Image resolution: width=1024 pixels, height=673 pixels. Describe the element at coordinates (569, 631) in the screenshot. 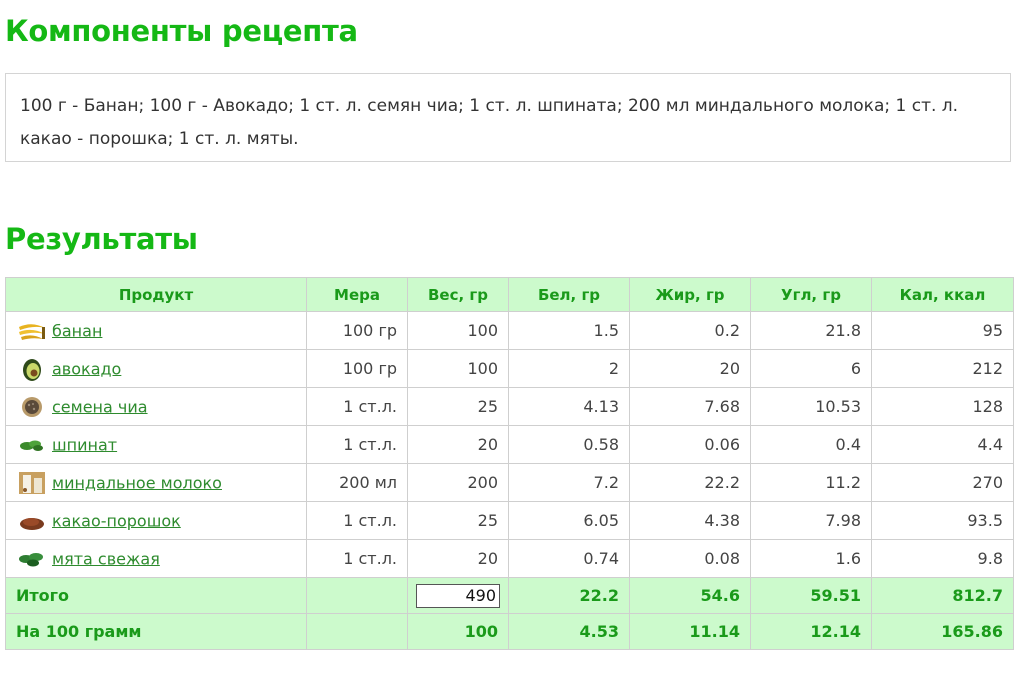

I see `per-100g-protein: 4.53` at that location.